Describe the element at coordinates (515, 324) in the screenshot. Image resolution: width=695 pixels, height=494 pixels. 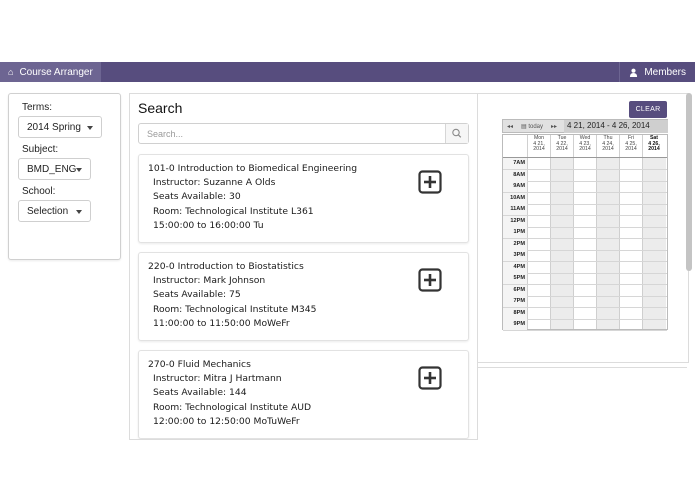
I see `calendar-time-label: 9PM` at that location.